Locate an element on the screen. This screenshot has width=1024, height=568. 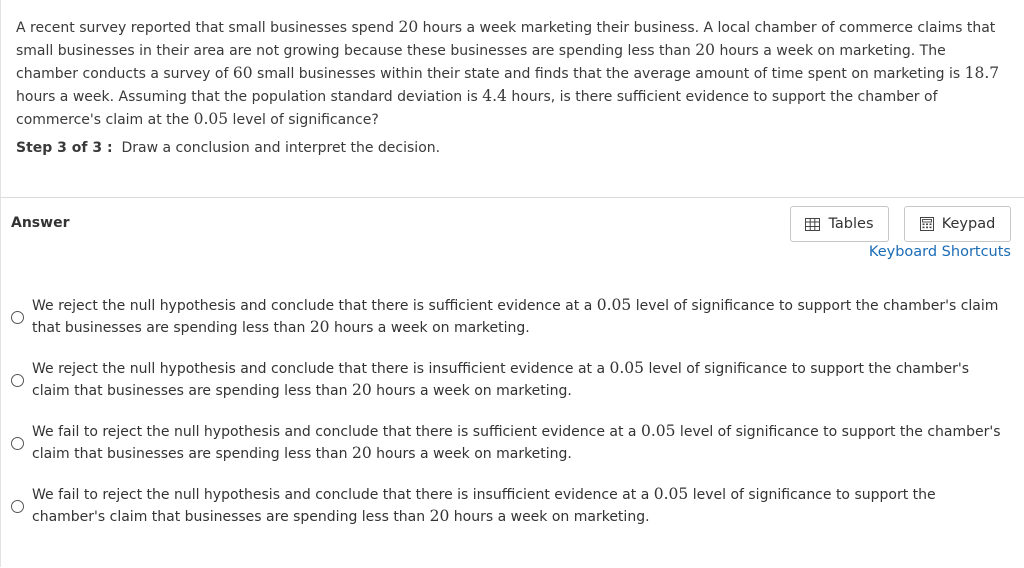
question-number: 4.4 is located at coordinates (494, 96).